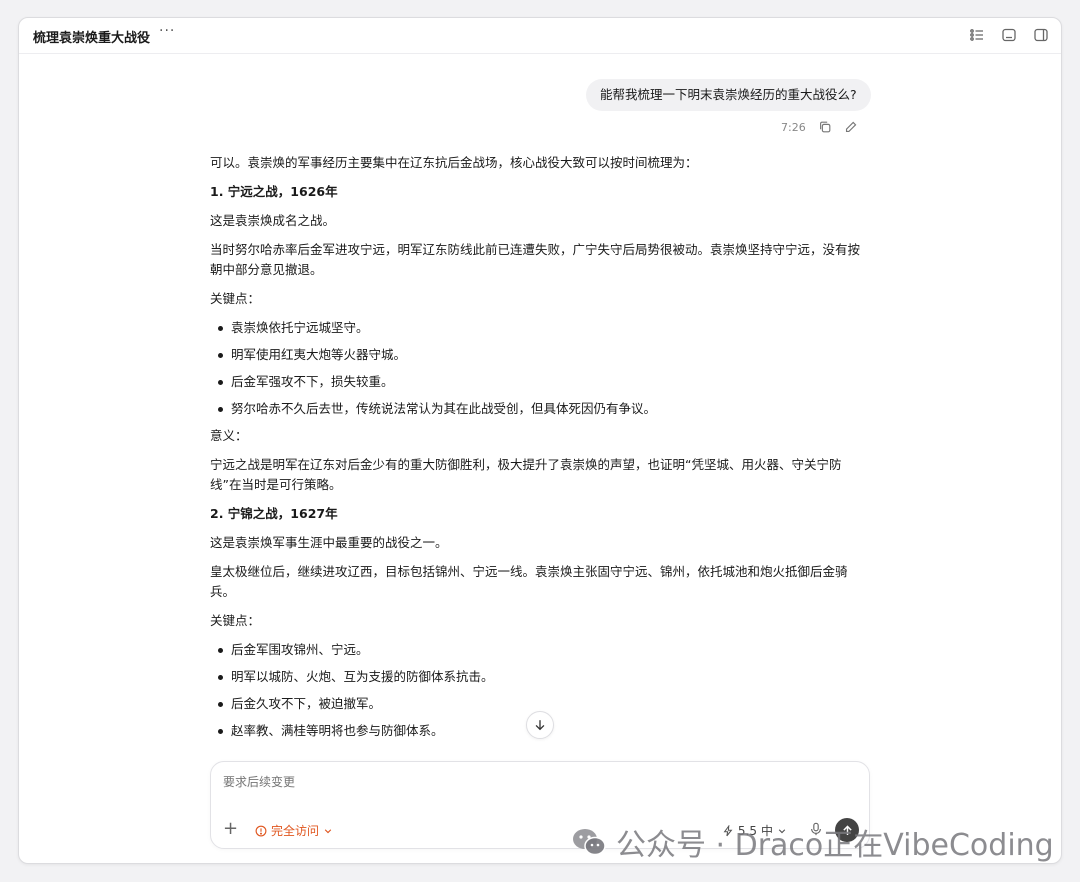  I want to click on list-item: 袁崇焕依托宁远城坚守。, so click(540, 328).